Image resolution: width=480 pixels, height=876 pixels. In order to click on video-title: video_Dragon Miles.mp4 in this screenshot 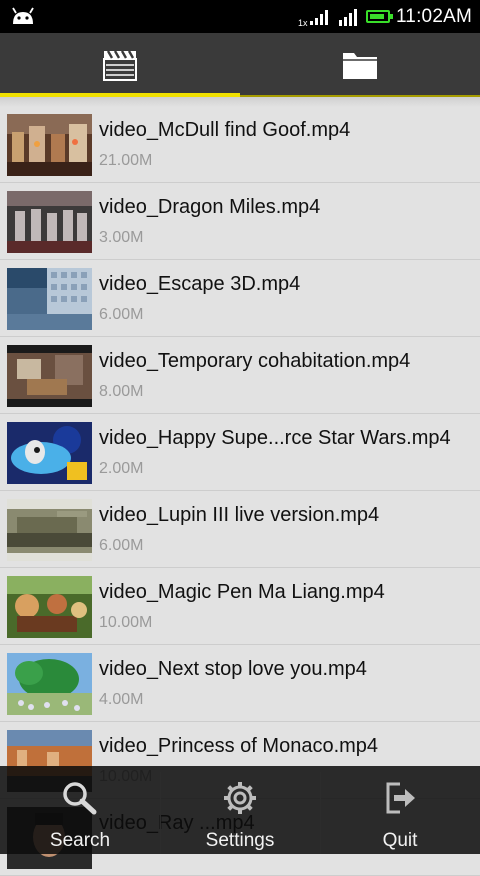, I will do `click(210, 207)`.